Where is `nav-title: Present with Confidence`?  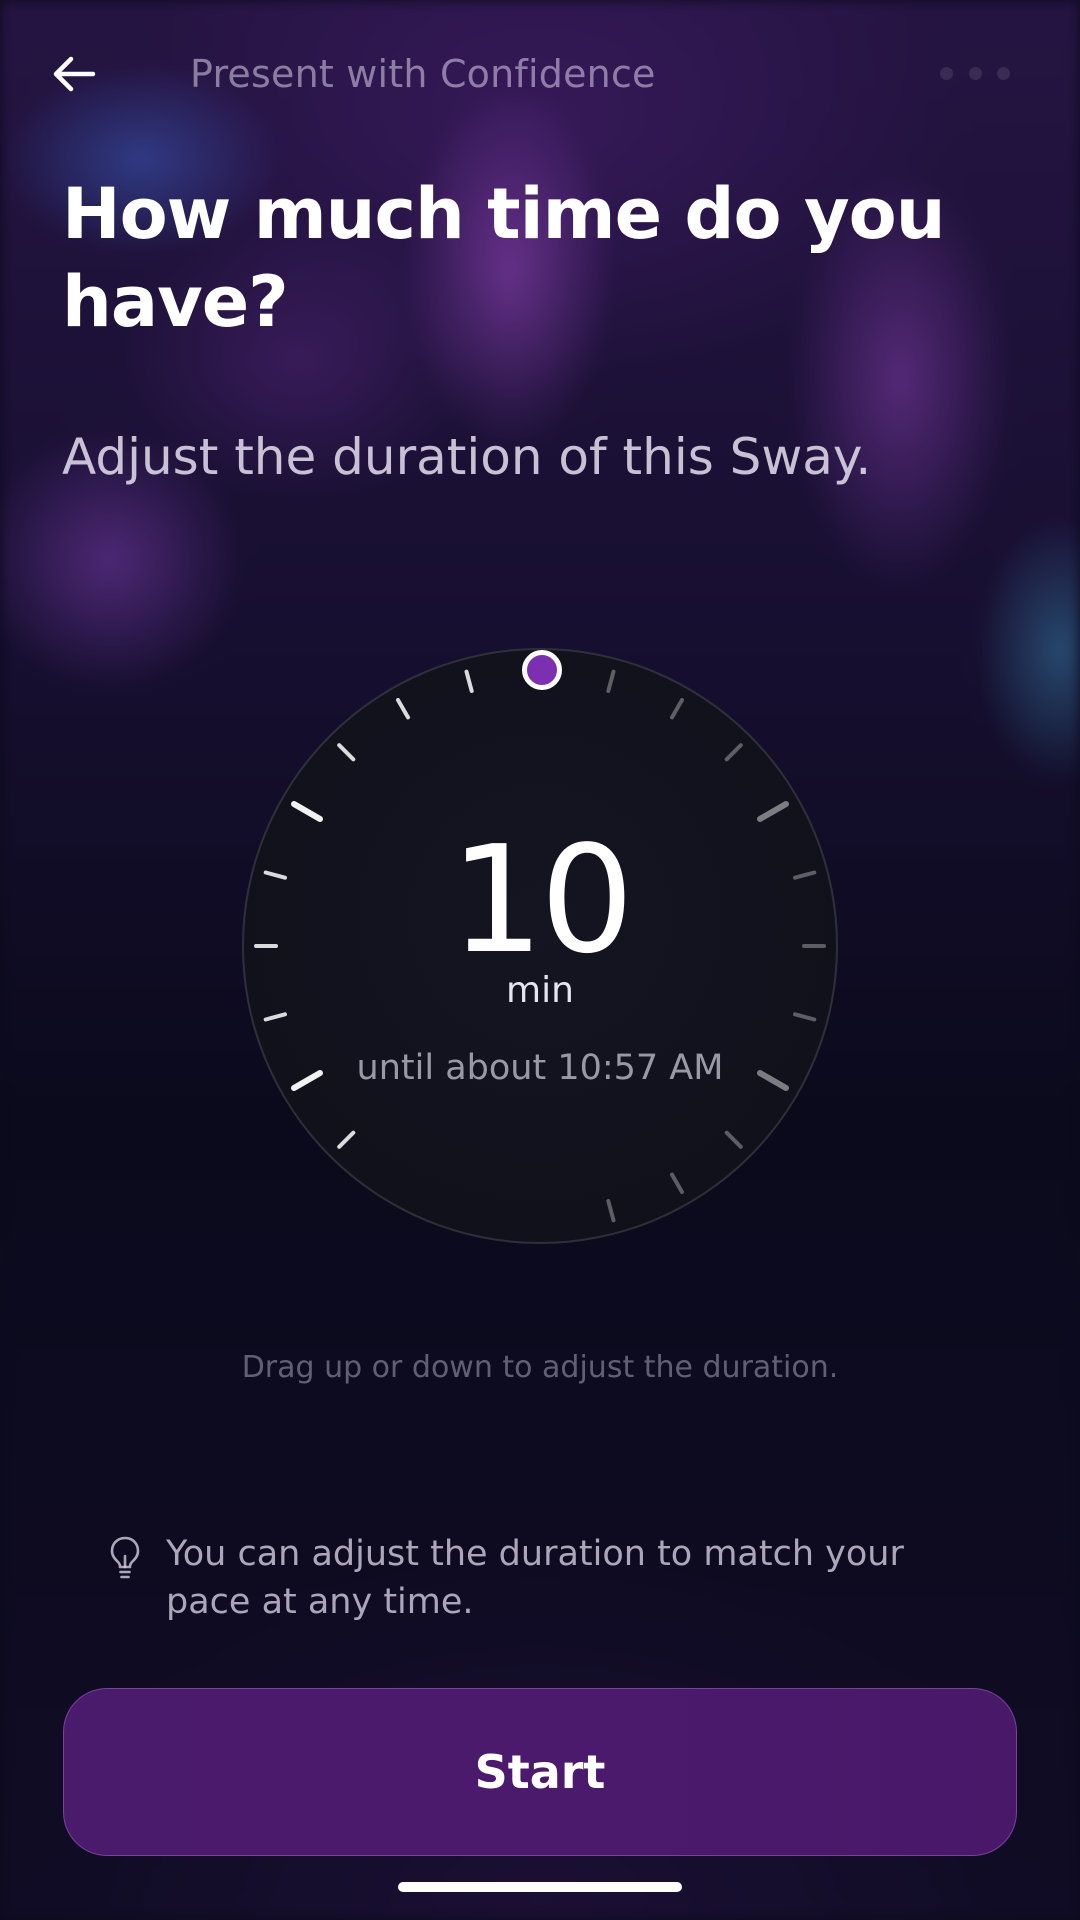 nav-title: Present with Confidence is located at coordinates (423, 74).